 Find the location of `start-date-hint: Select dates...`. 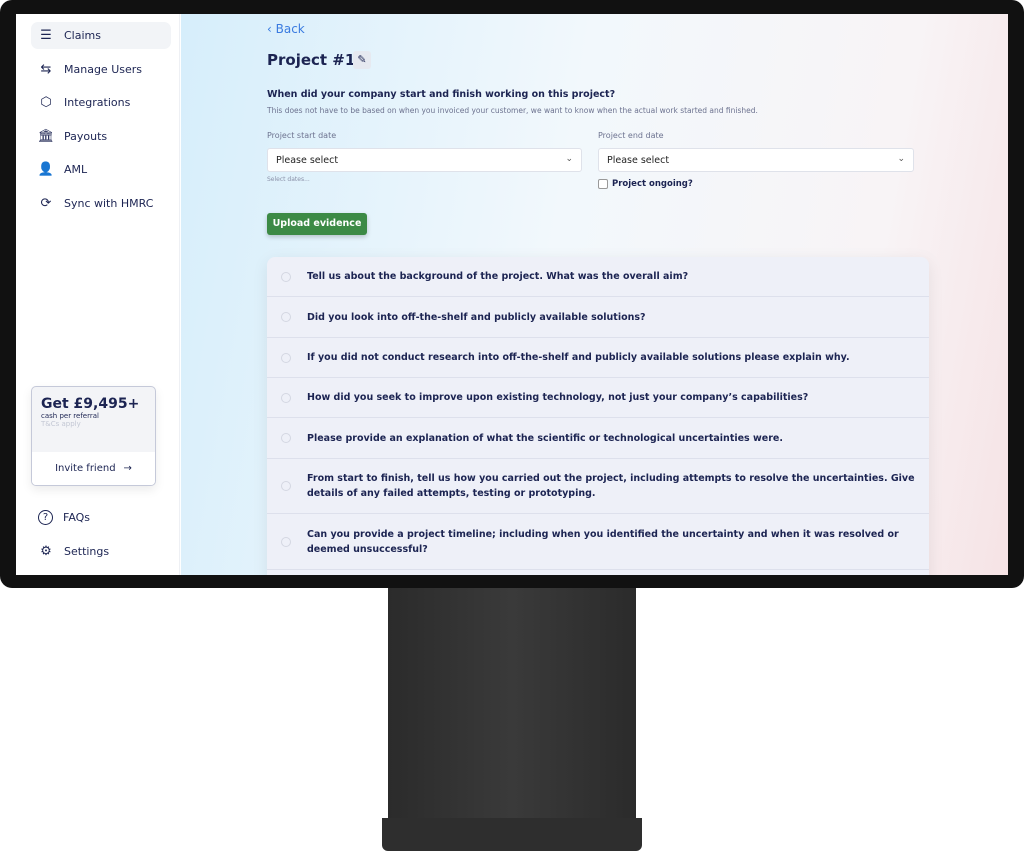

start-date-hint: Select dates... is located at coordinates (288, 179).